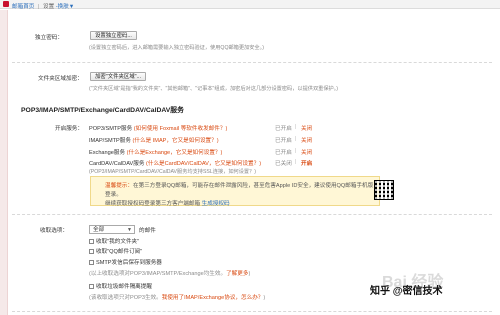 This screenshot has height=315, width=500. I want to click on left-edge-strip, so click(4, 162).